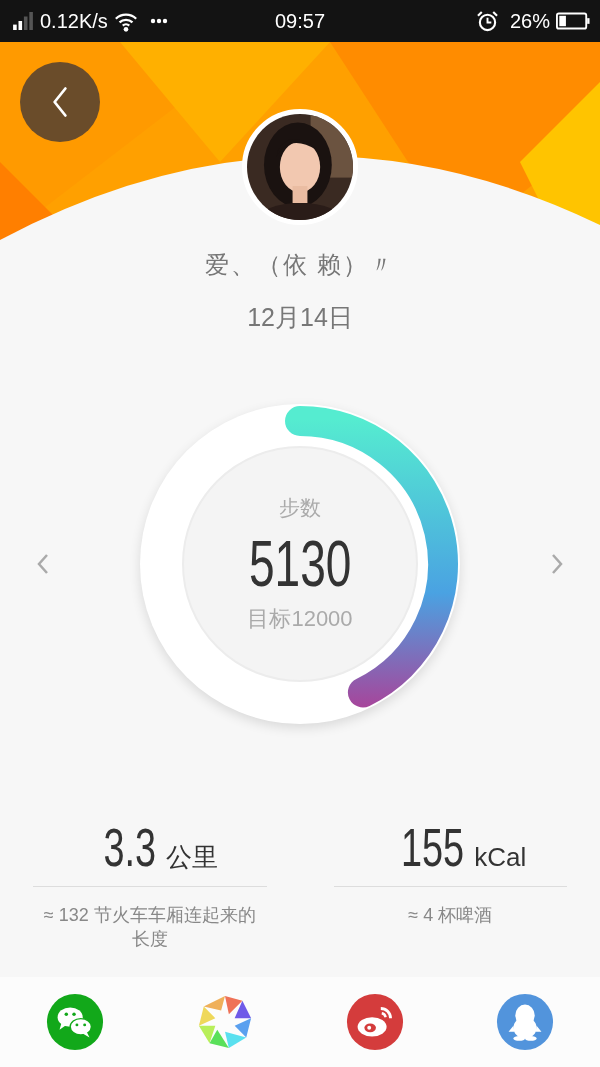 This screenshot has height=1067, width=600. What do you see at coordinates (525, 1022) in the screenshot?
I see `penguin-icon` at bounding box center [525, 1022].